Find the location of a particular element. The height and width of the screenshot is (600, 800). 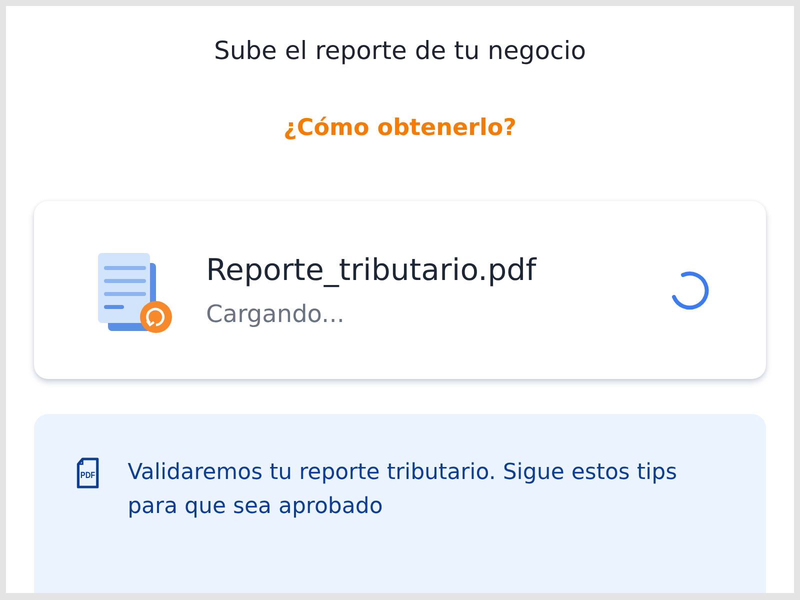

info-message: Validaremos tu reporte tributario. Sigue estos tips para que sea aprobado is located at coordinates (403, 490).